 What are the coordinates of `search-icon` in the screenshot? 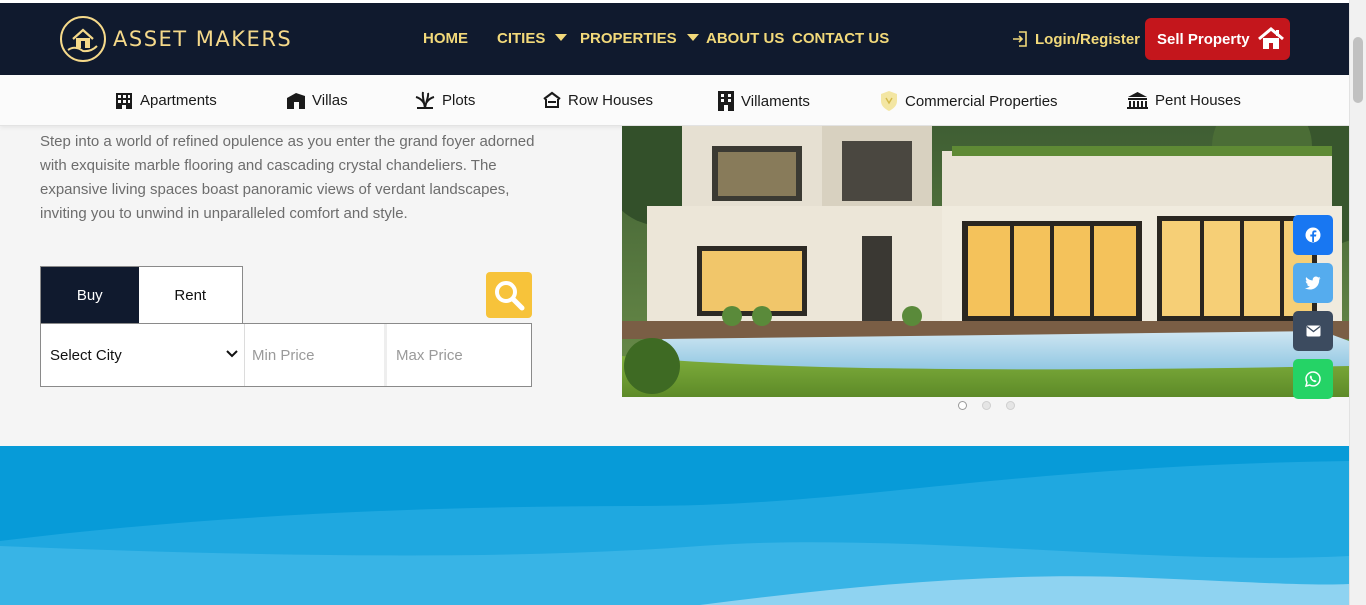 It's located at (510, 296).